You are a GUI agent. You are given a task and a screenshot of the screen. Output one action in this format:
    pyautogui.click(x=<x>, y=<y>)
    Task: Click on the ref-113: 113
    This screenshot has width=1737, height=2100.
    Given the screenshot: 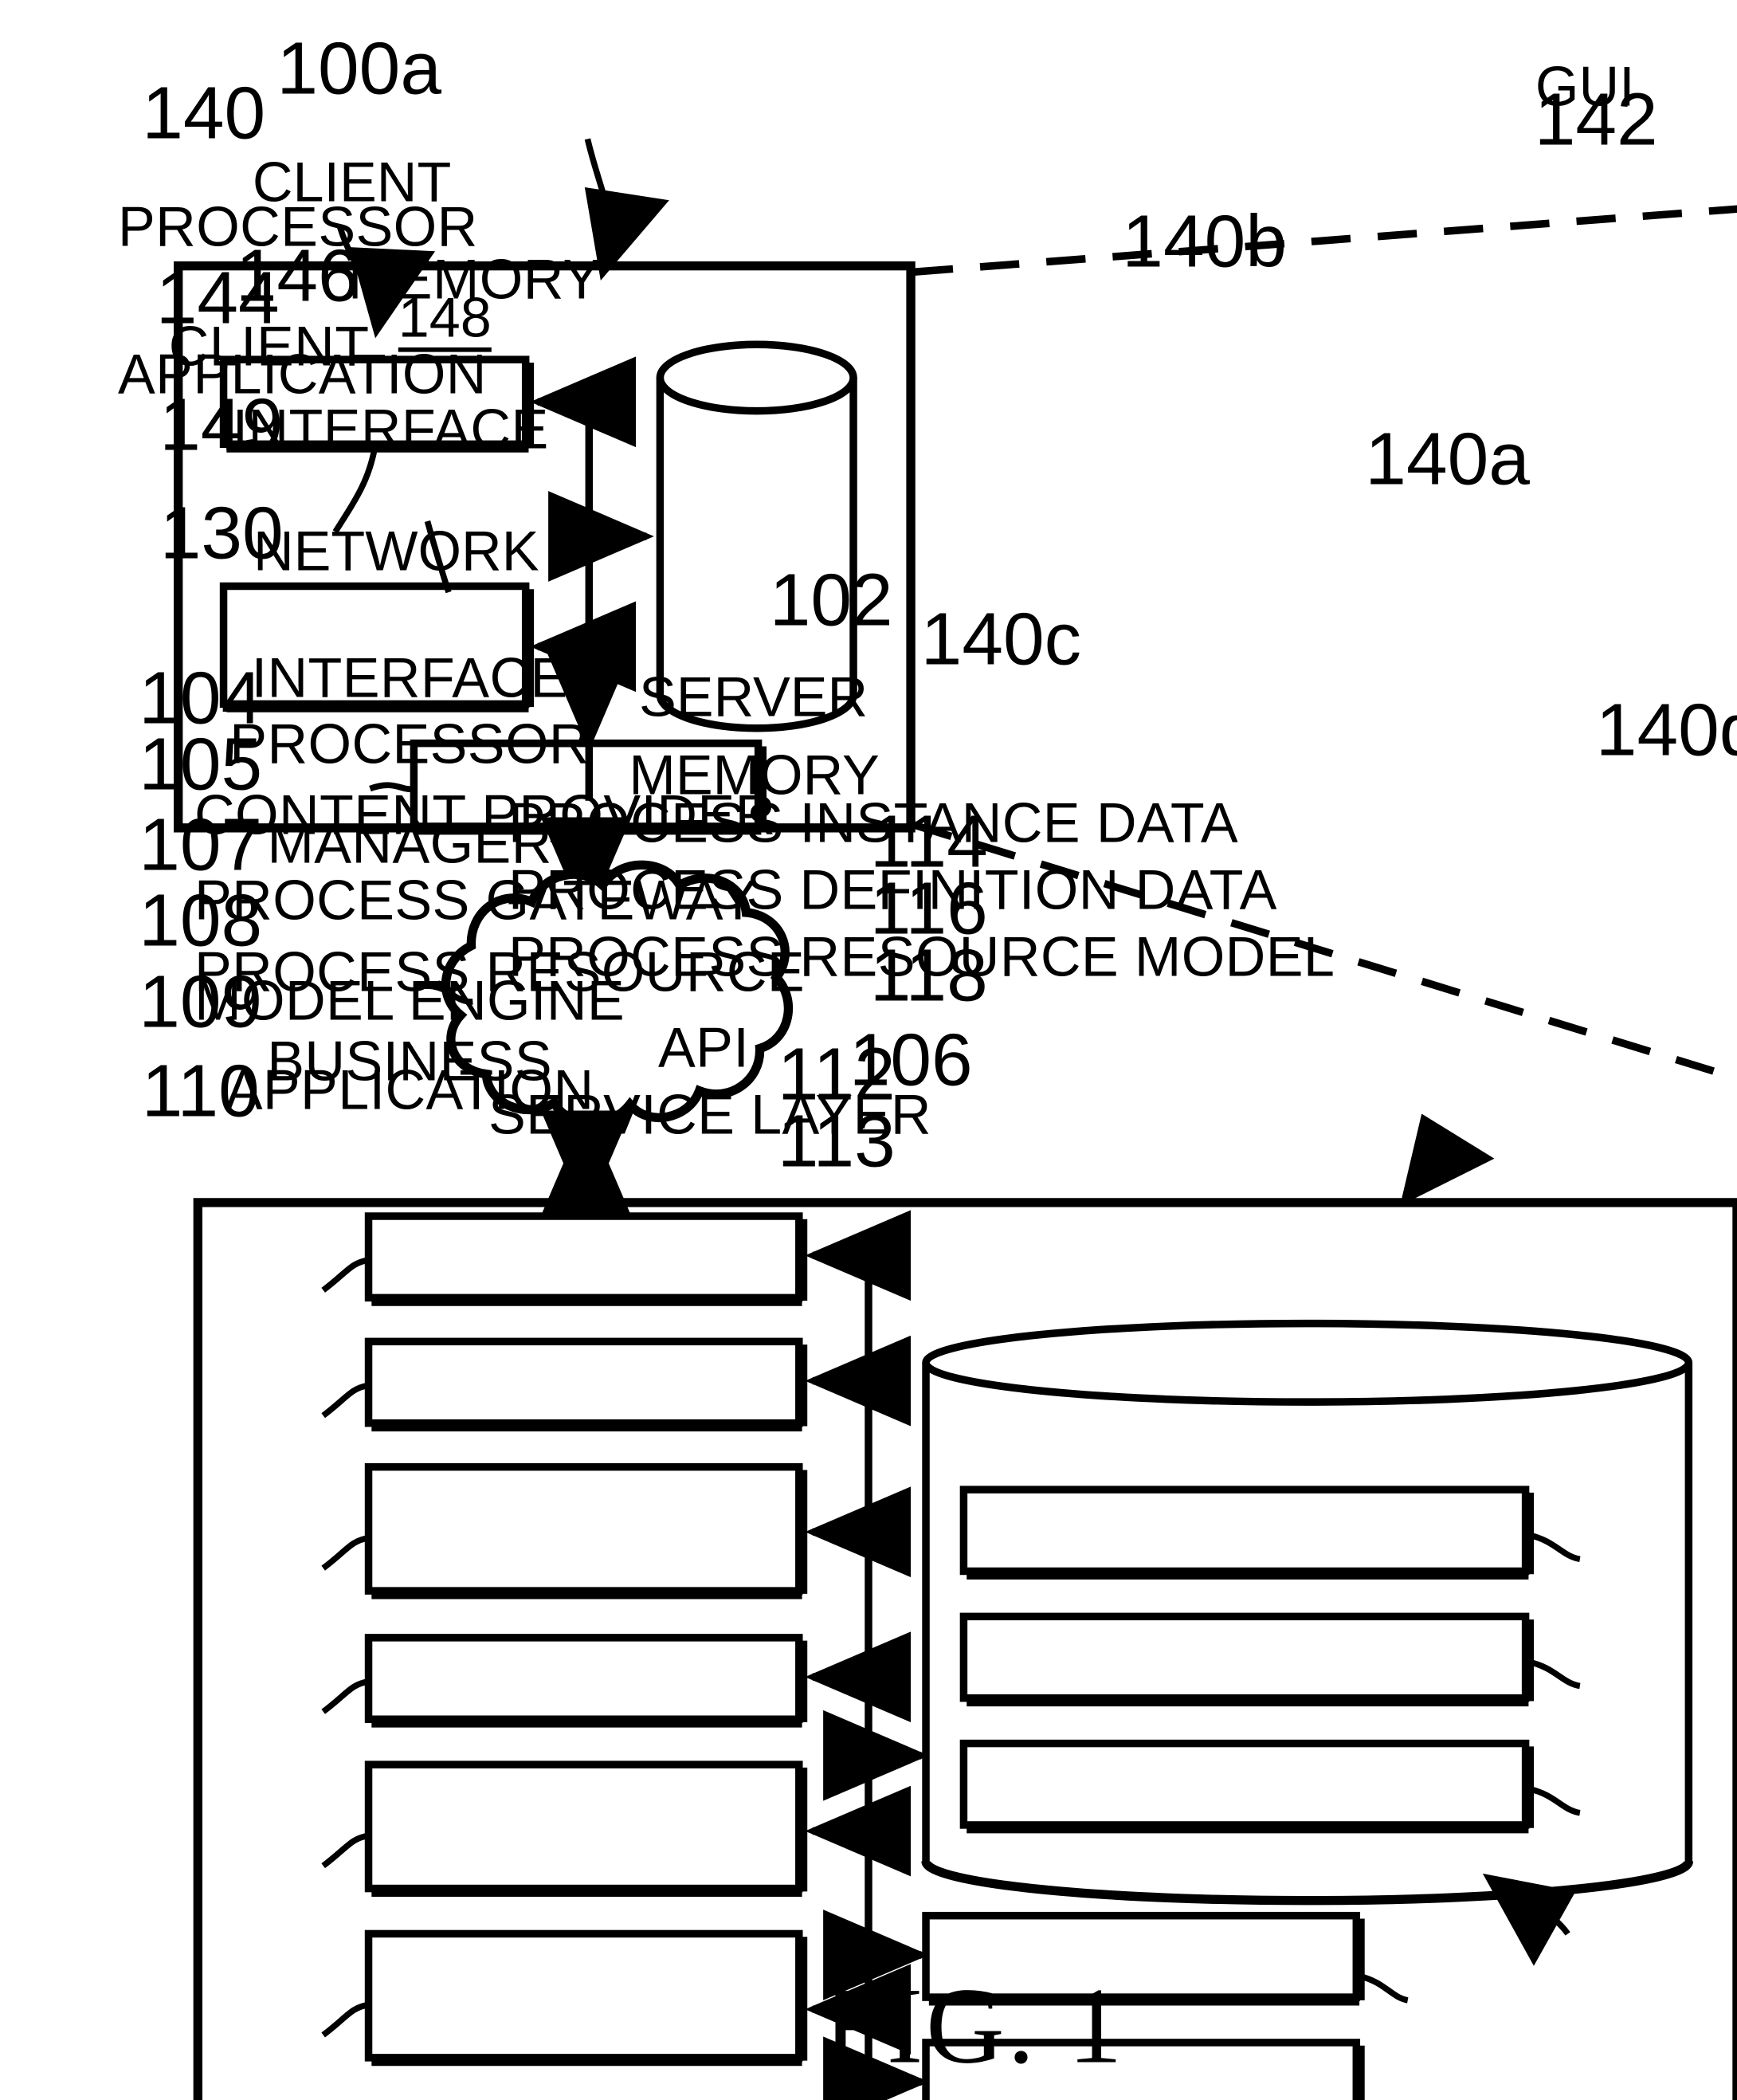 What is the action you would take?
    pyautogui.click(x=836, y=1142)
    